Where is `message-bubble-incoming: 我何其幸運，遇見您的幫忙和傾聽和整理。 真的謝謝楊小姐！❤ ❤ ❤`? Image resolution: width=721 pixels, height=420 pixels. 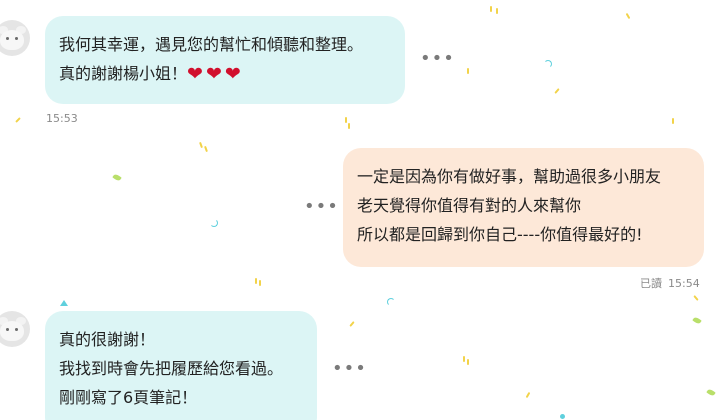 message-bubble-incoming: 我何其幸運，遇見您的幫忙和傾聽和整理。 真的謝謝楊小姐！❤ ❤ ❤ is located at coordinates (225, 60).